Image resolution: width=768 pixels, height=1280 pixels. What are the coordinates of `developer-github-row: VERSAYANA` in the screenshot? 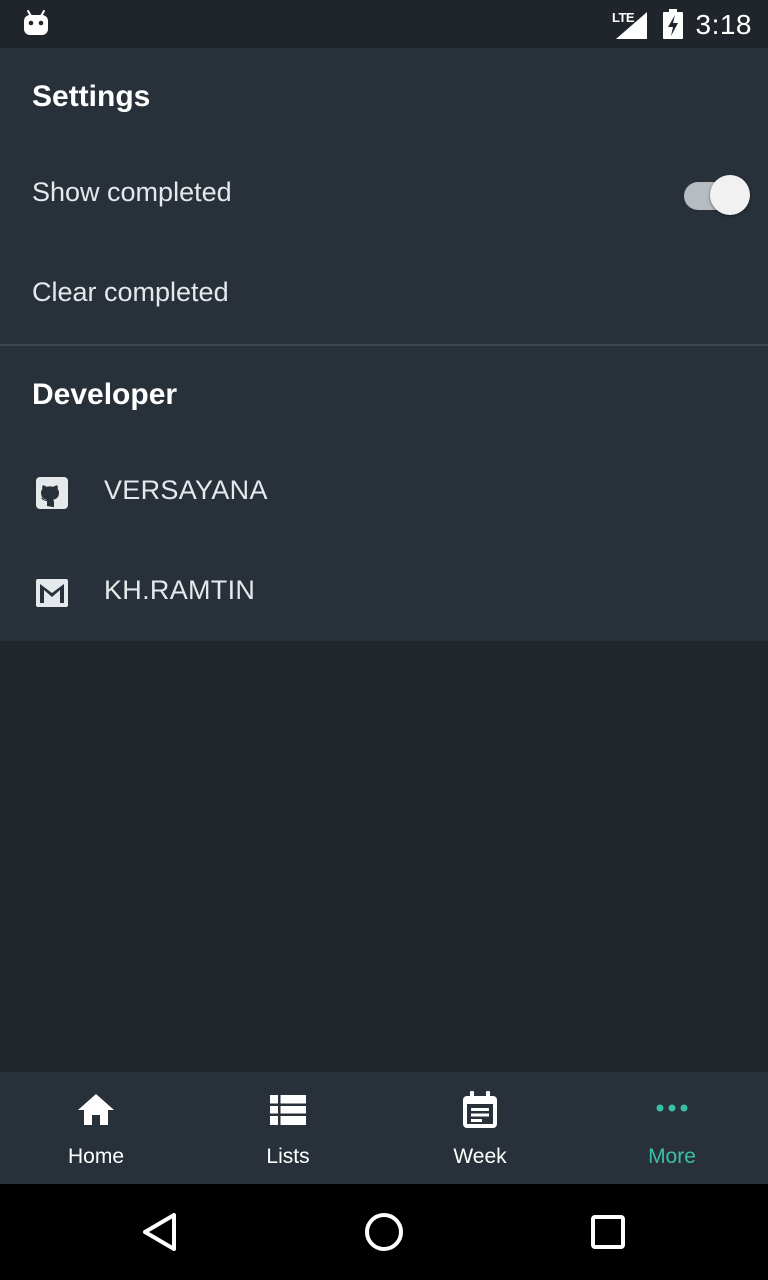 It's located at (384, 493).